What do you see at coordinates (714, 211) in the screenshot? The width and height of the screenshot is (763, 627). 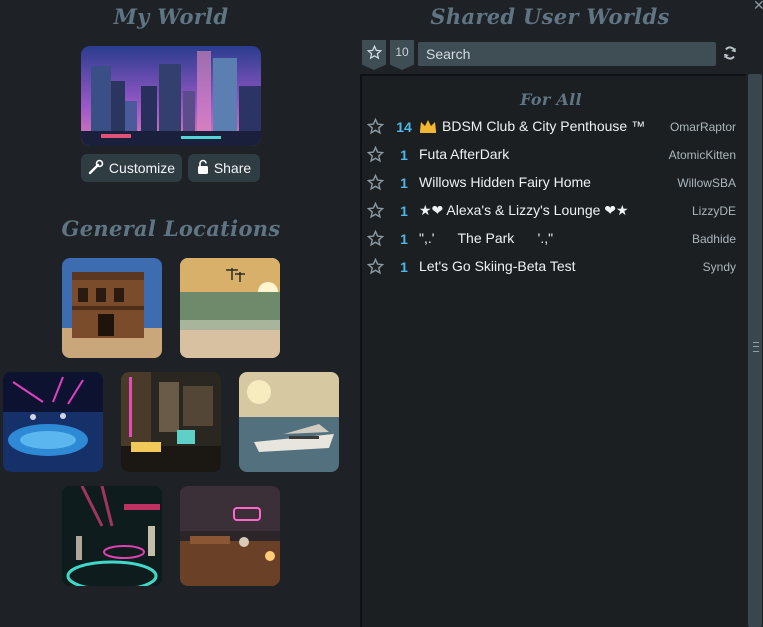 I see `world-owner: LizzyDE` at bounding box center [714, 211].